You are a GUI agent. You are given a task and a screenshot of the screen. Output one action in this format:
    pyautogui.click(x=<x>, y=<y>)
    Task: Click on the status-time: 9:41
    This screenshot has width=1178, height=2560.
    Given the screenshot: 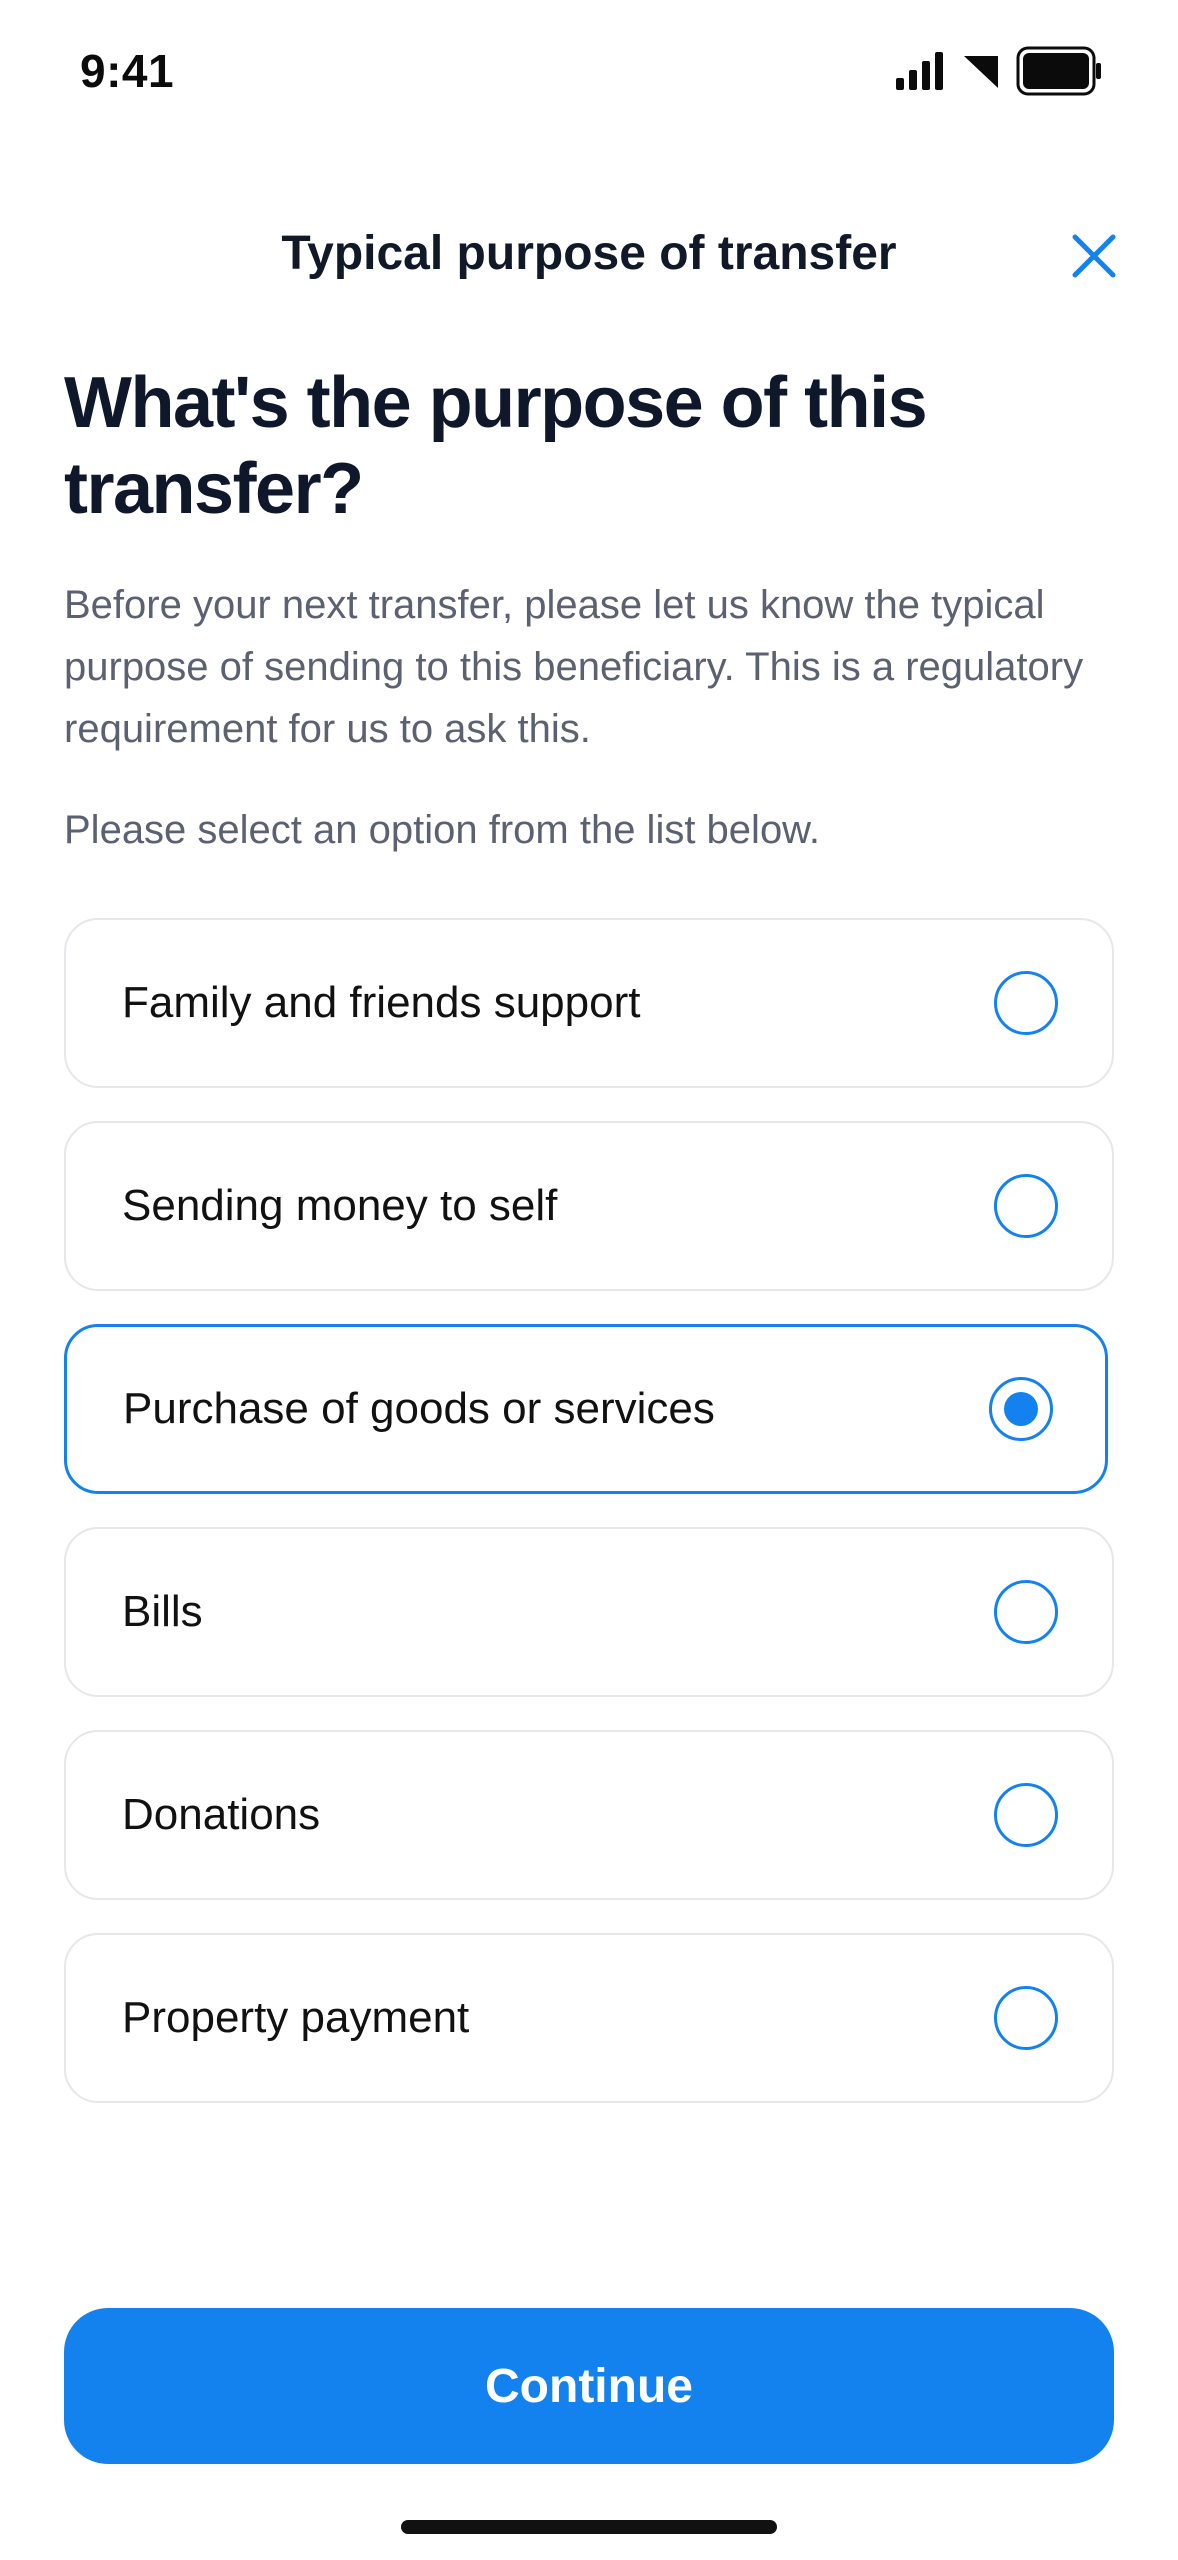 What is the action you would take?
    pyautogui.click(x=127, y=71)
    